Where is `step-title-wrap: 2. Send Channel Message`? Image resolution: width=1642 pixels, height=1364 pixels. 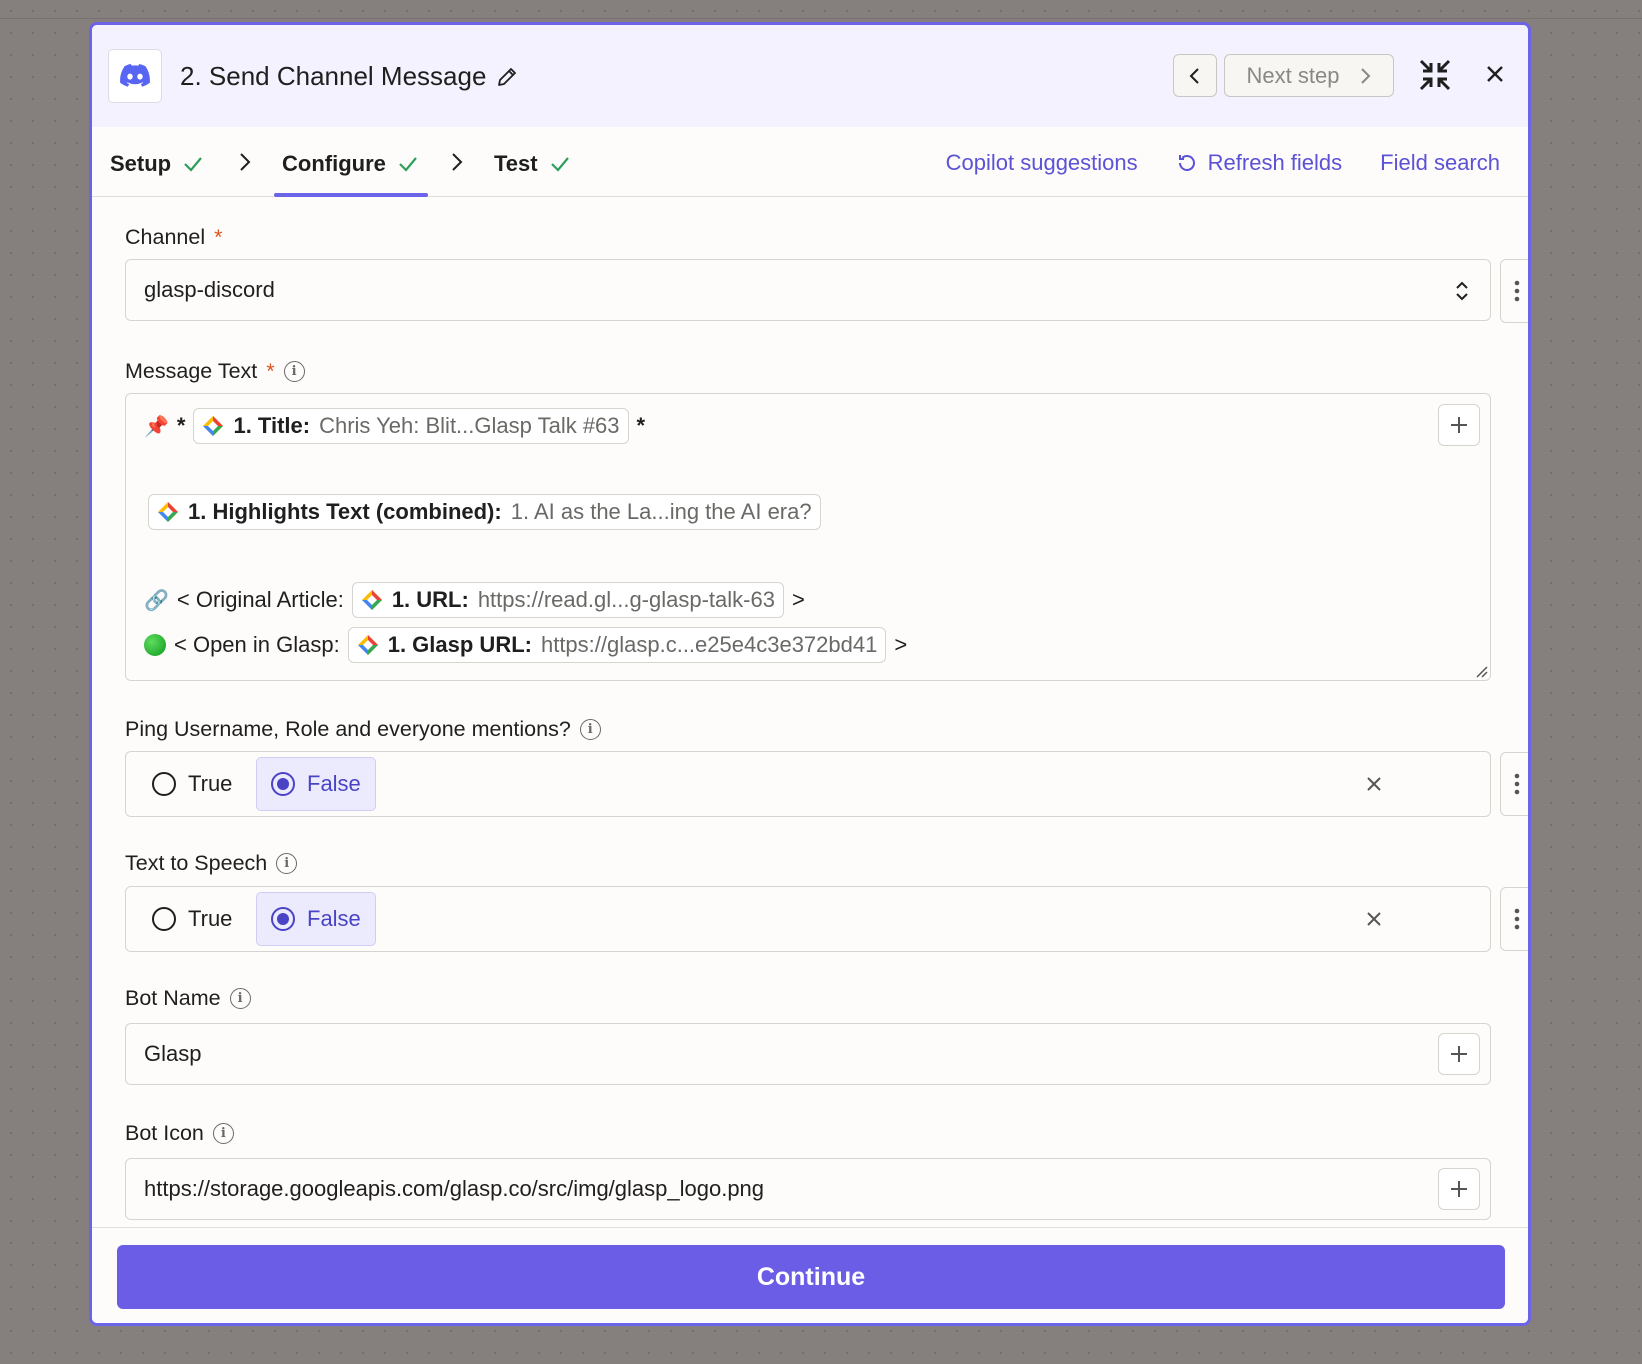 step-title-wrap: 2. Send Channel Message is located at coordinates (349, 76).